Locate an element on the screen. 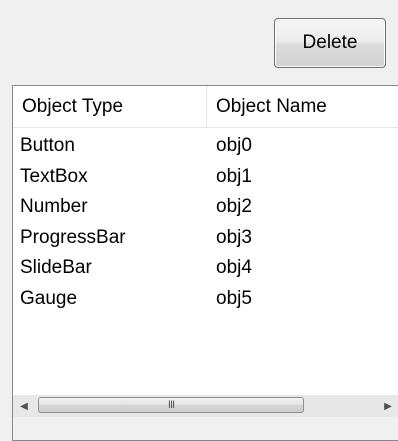 The width and height of the screenshot is (398, 441). object-name-cell: obj0 is located at coordinates (234, 146).